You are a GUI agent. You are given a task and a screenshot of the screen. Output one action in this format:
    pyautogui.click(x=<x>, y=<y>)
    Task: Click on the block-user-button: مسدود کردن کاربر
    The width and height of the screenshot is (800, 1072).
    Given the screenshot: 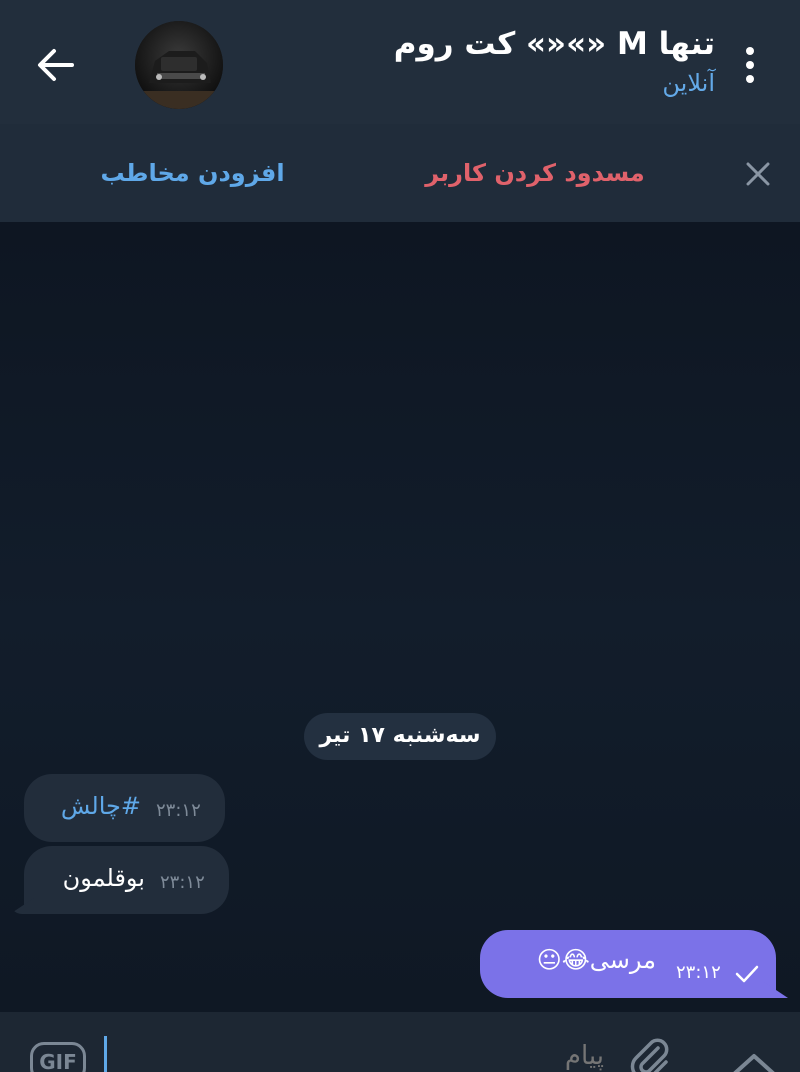 What is the action you would take?
    pyautogui.click(x=535, y=173)
    